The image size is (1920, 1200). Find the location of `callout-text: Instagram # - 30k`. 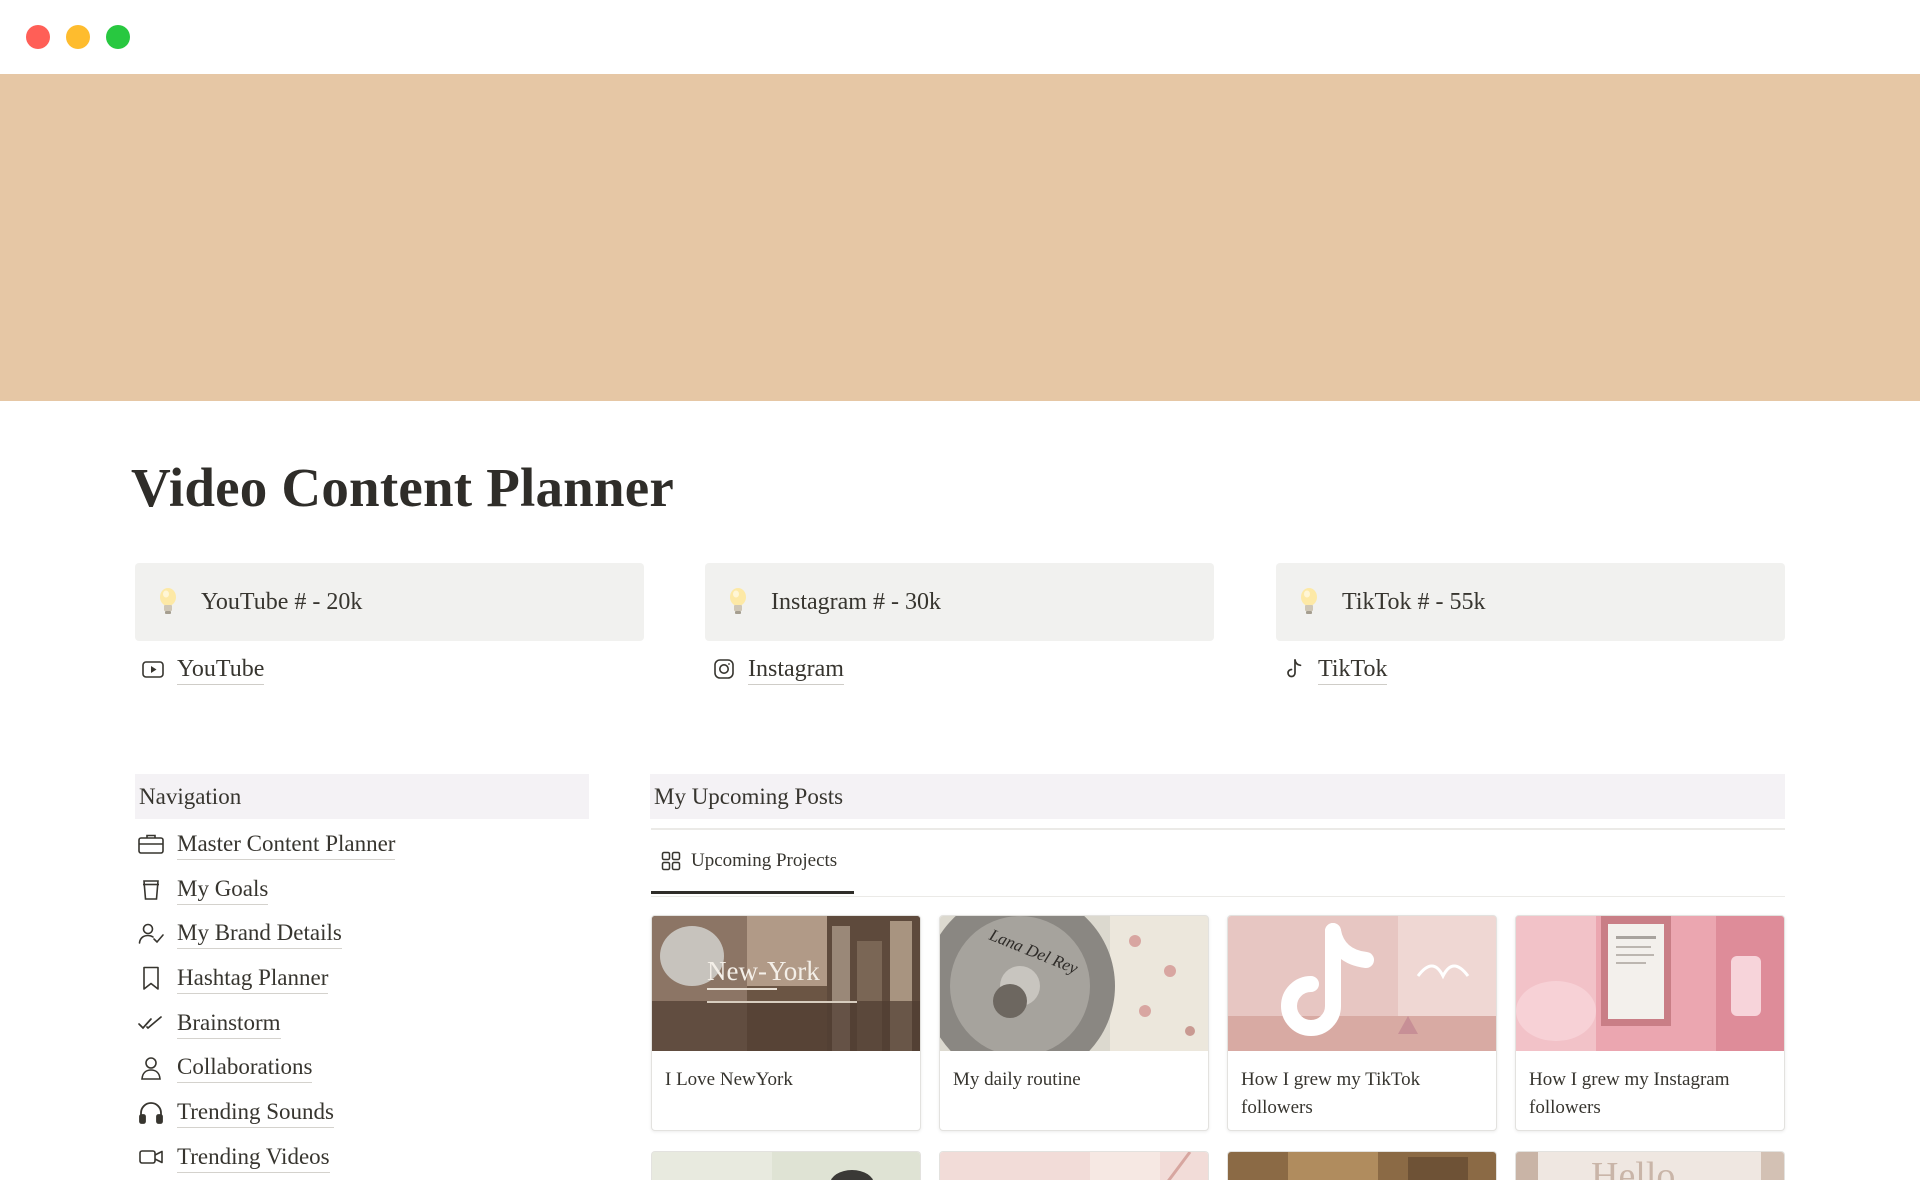

callout-text: Instagram # - 30k is located at coordinates (856, 601).